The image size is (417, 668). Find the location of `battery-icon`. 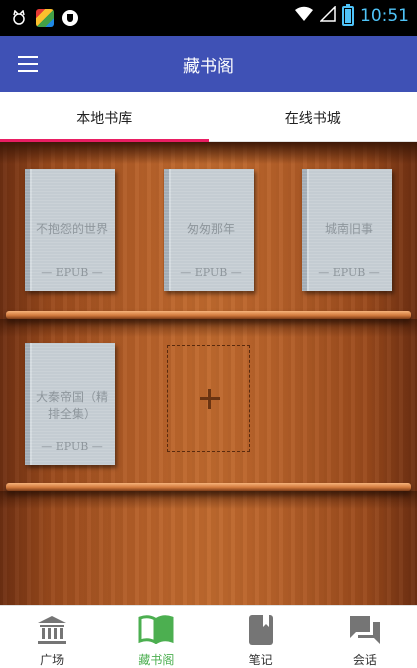

battery-icon is located at coordinates (348, 15).